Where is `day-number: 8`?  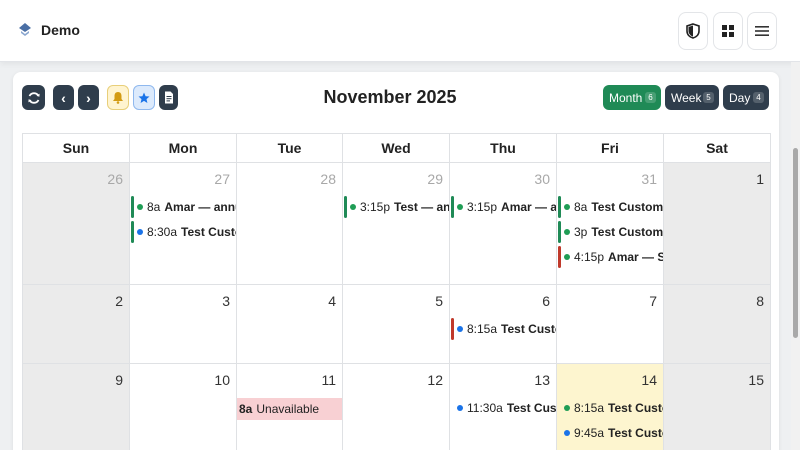 day-number: 8 is located at coordinates (760, 301).